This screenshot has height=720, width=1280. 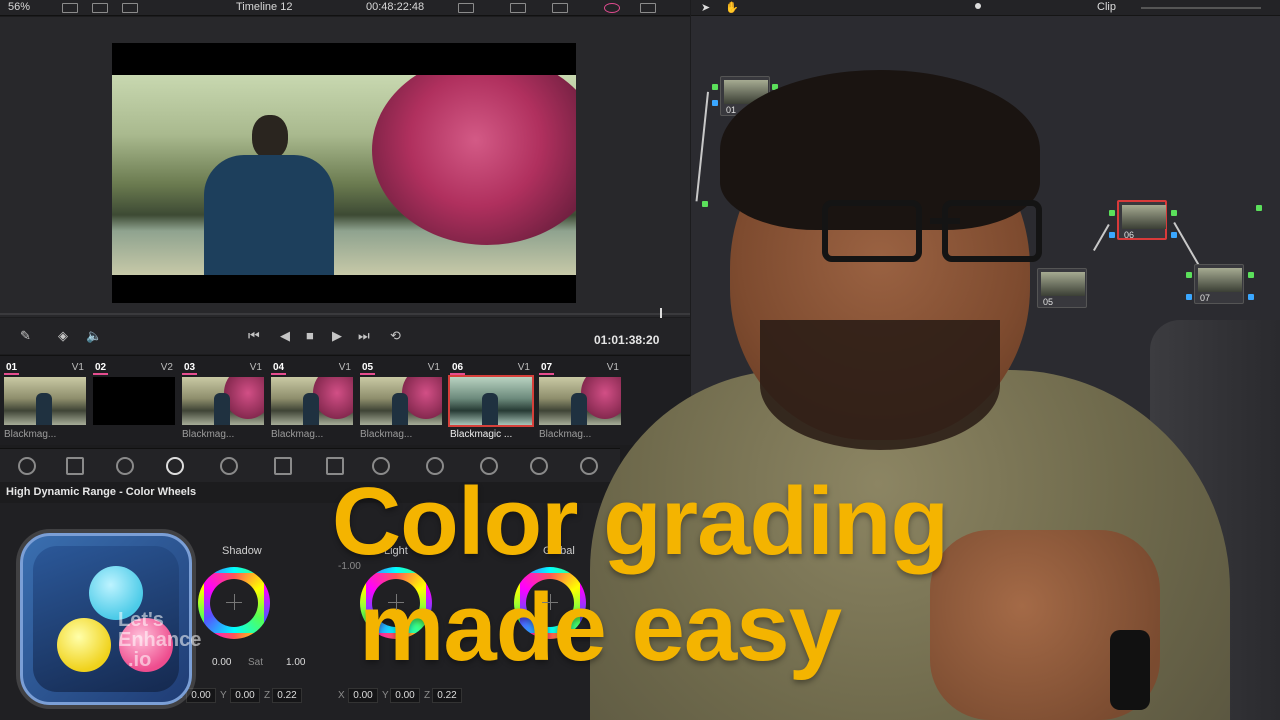 What do you see at coordinates (560, 8) in the screenshot?
I see `highlight-icon` at bounding box center [560, 8].